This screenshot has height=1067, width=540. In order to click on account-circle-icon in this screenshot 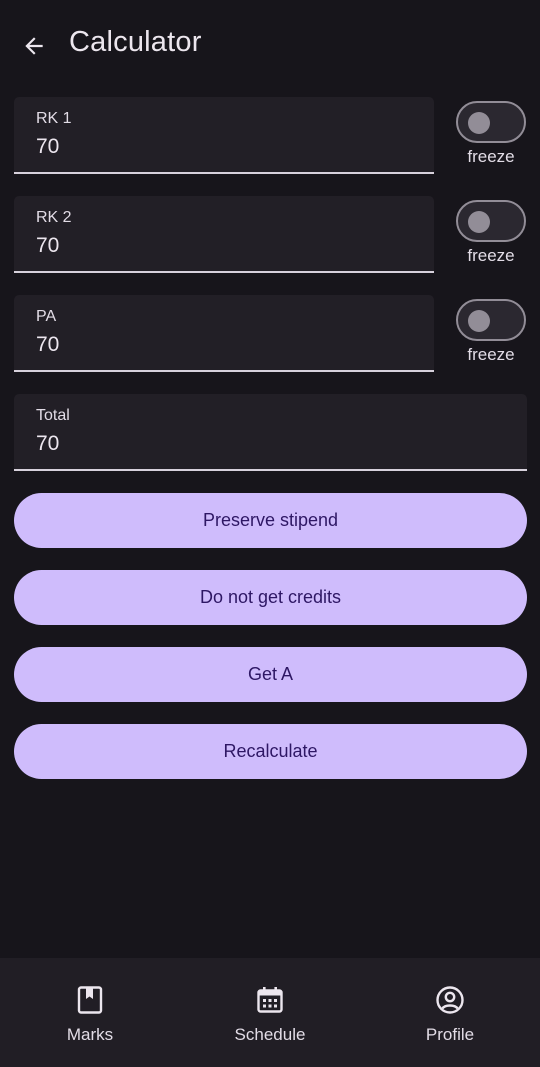, I will do `click(450, 1000)`.